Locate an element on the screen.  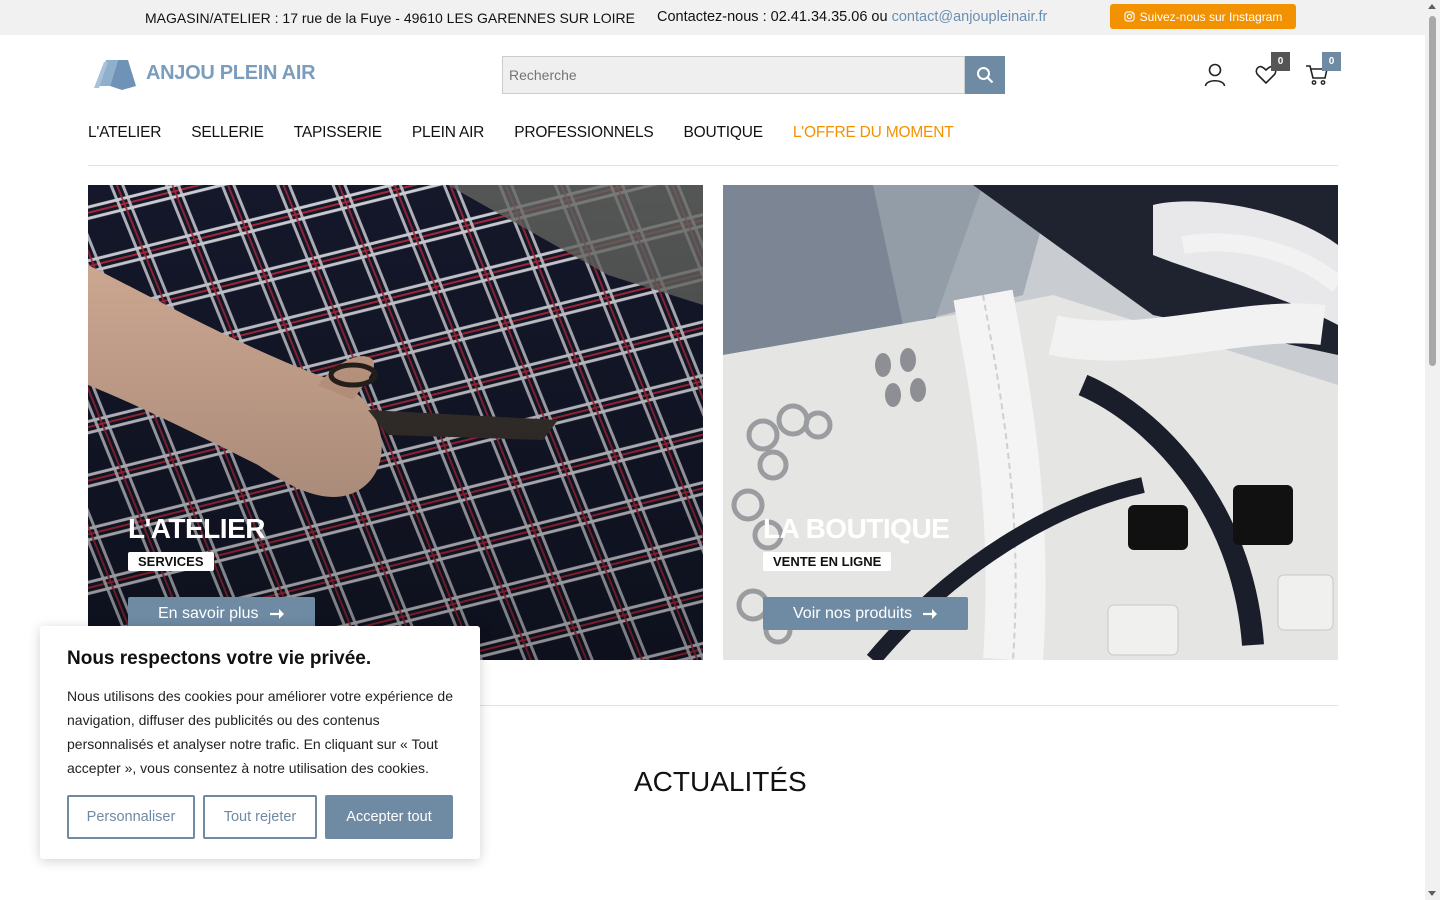
nav-item-professionnels: PROFESSIONNELS is located at coordinates (584, 133).